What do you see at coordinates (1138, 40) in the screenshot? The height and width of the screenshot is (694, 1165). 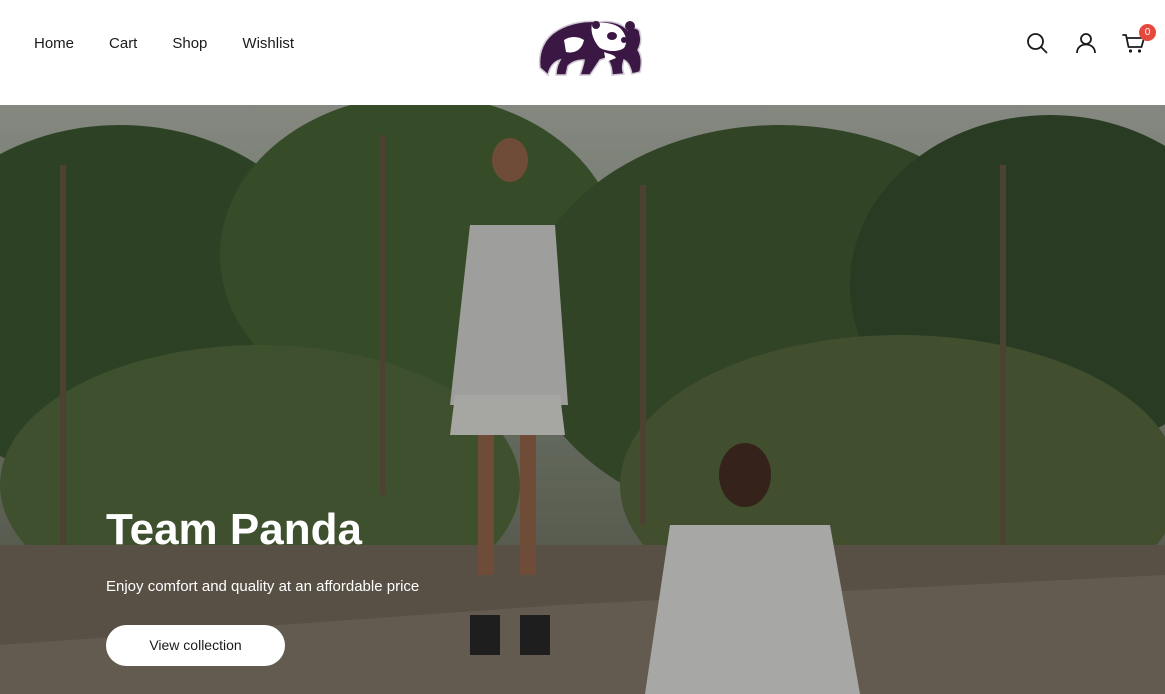 I see `cart-icon: 0` at bounding box center [1138, 40].